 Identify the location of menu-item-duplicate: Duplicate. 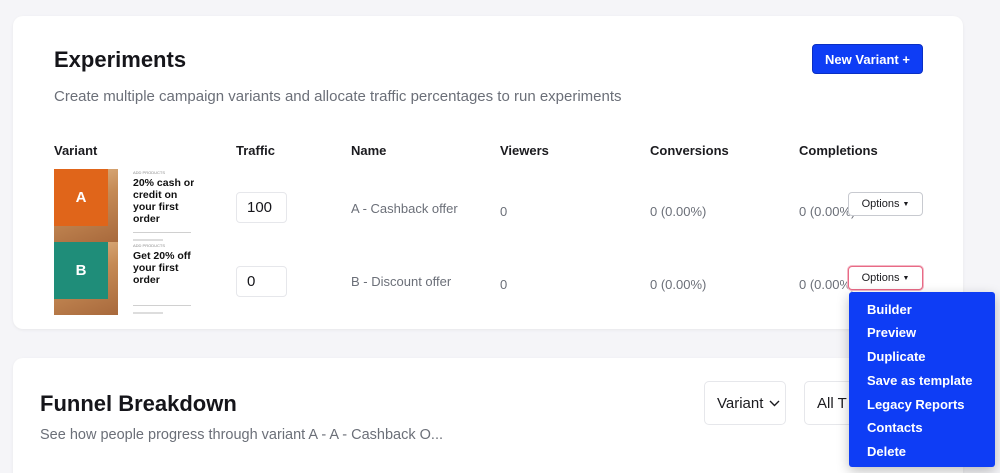
(896, 356).